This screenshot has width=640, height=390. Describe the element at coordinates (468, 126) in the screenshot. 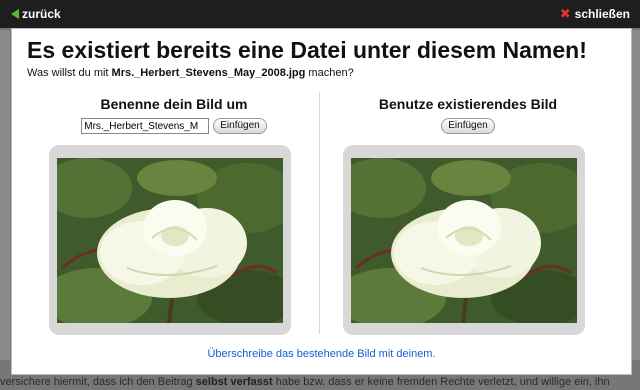

I see `existing-insert-button: Einfügen` at that location.